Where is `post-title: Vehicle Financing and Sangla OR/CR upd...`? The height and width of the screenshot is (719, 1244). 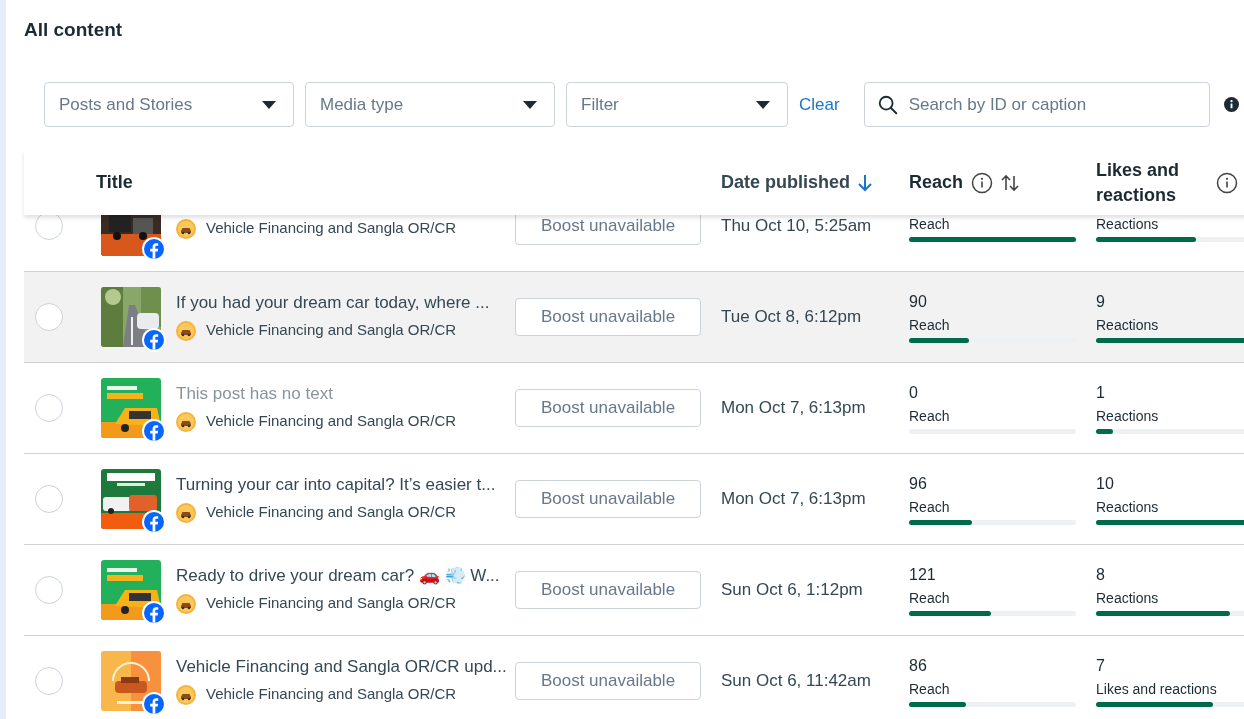
post-title: Vehicle Financing and Sangla OR/CR upd... is located at coordinates (341, 667).